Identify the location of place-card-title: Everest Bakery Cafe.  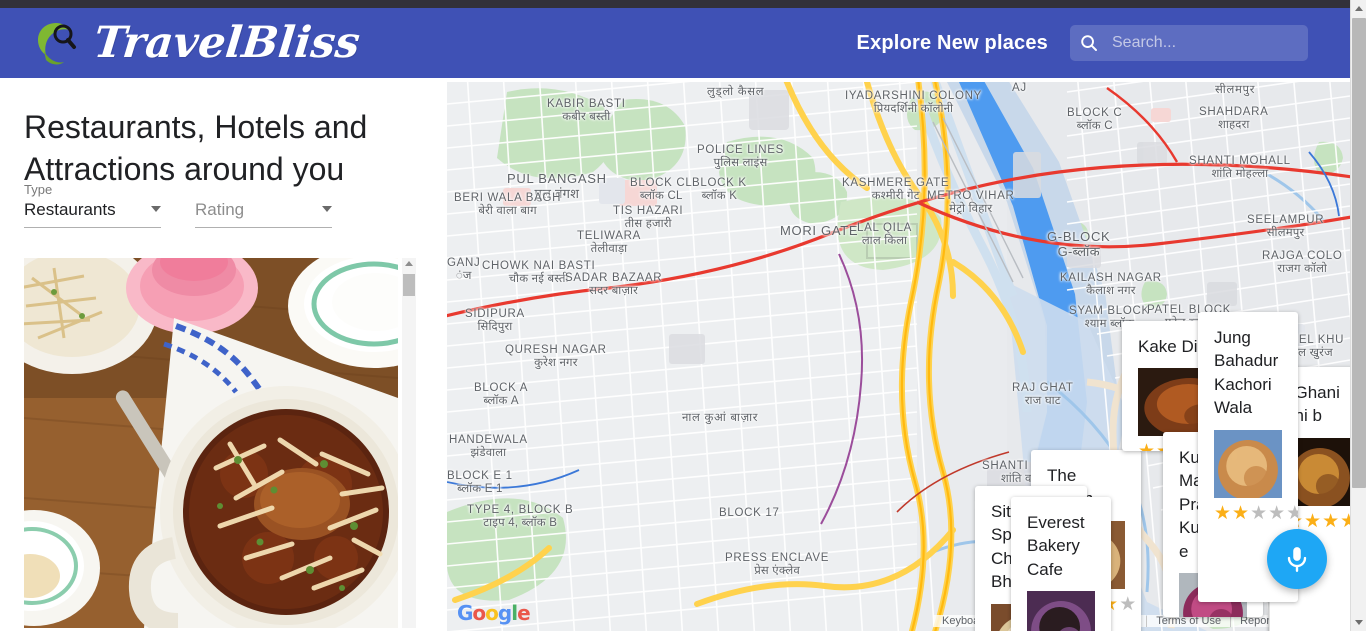
(1056, 546).